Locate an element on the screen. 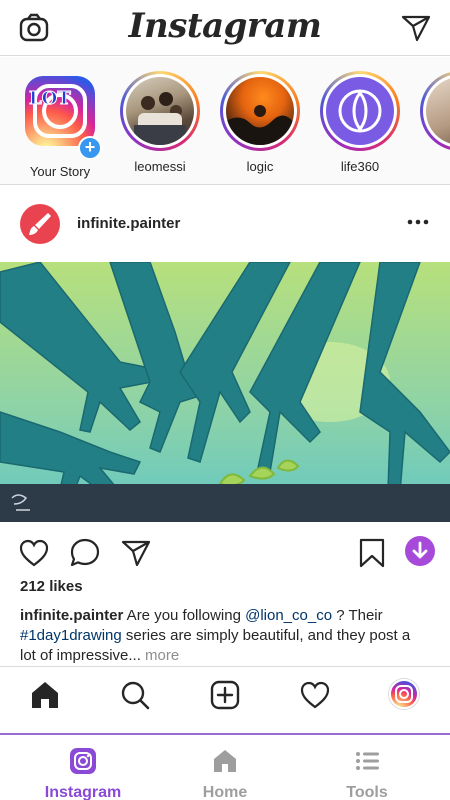  activity-heart-icon is located at coordinates (315, 695).